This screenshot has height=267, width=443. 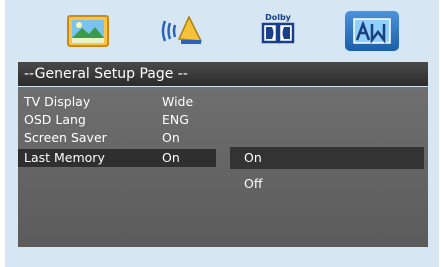 What do you see at coordinates (117, 138) in the screenshot?
I see `menu-item-screen-saver: Screen Saver On` at bounding box center [117, 138].